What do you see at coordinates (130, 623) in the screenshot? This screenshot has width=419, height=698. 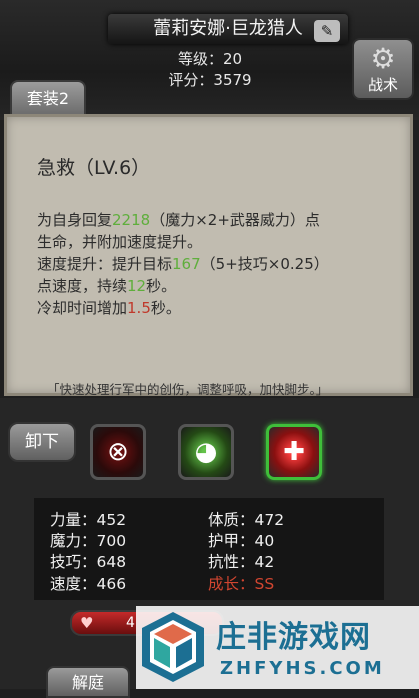 I see `hp-value: 4` at bounding box center [130, 623].